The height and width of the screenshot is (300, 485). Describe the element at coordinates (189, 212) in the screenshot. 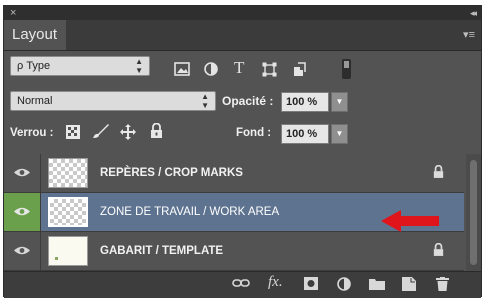

I see `layer-name: ZONE DE TRAVAIL / WORK AREA` at that location.